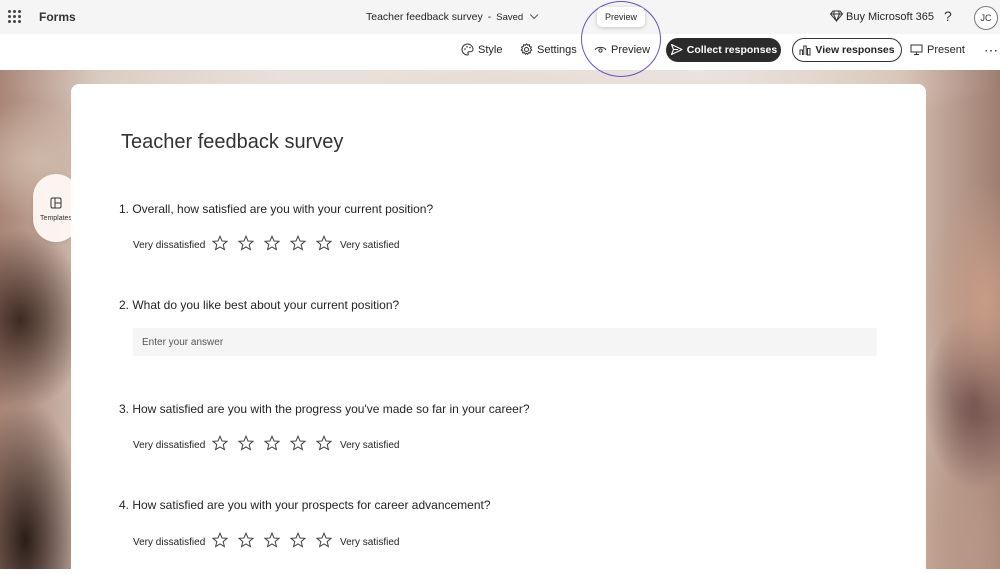  What do you see at coordinates (57, 17) in the screenshot?
I see `app-name: Forms` at bounding box center [57, 17].